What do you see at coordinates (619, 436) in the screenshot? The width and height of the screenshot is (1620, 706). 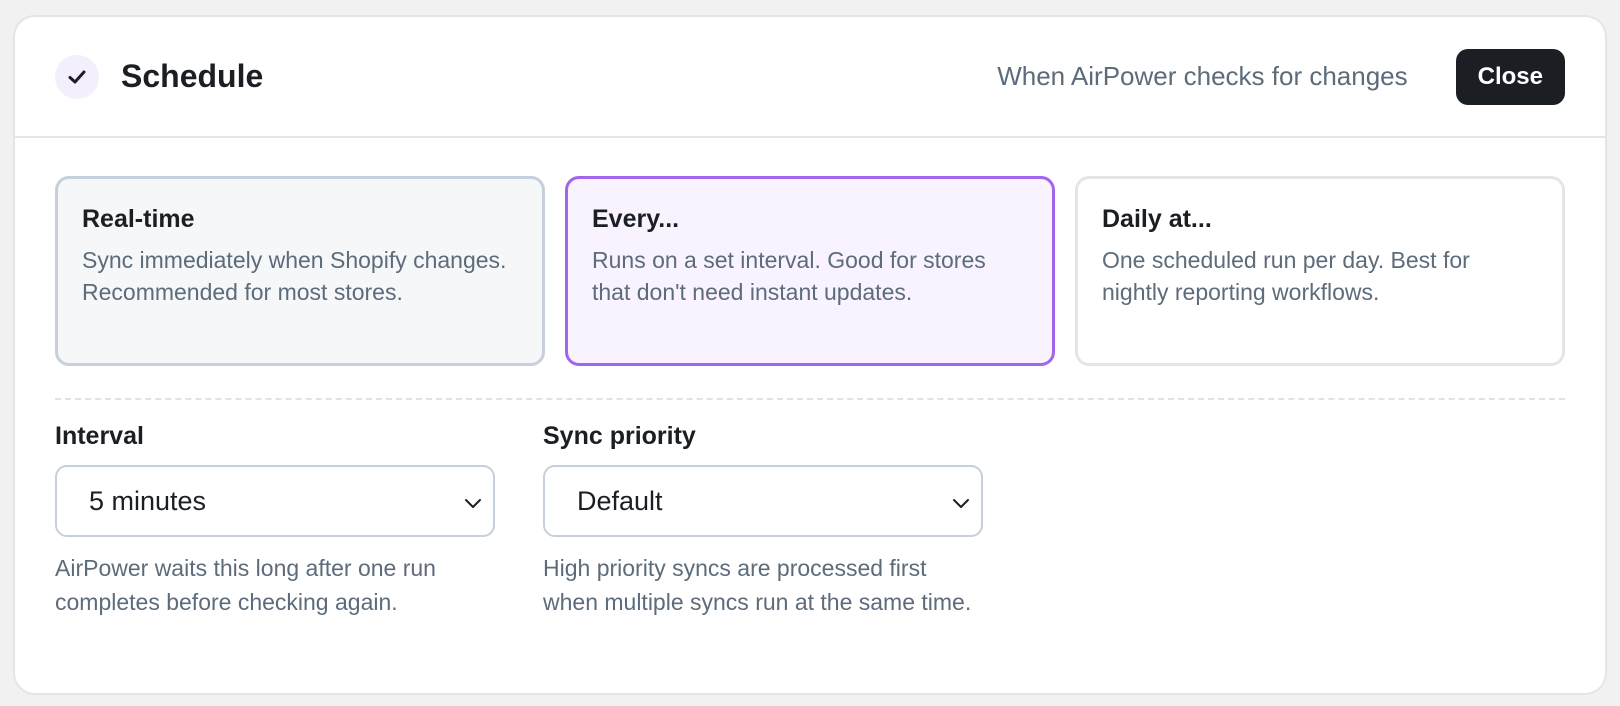 I see `priority-label: Sync priority` at bounding box center [619, 436].